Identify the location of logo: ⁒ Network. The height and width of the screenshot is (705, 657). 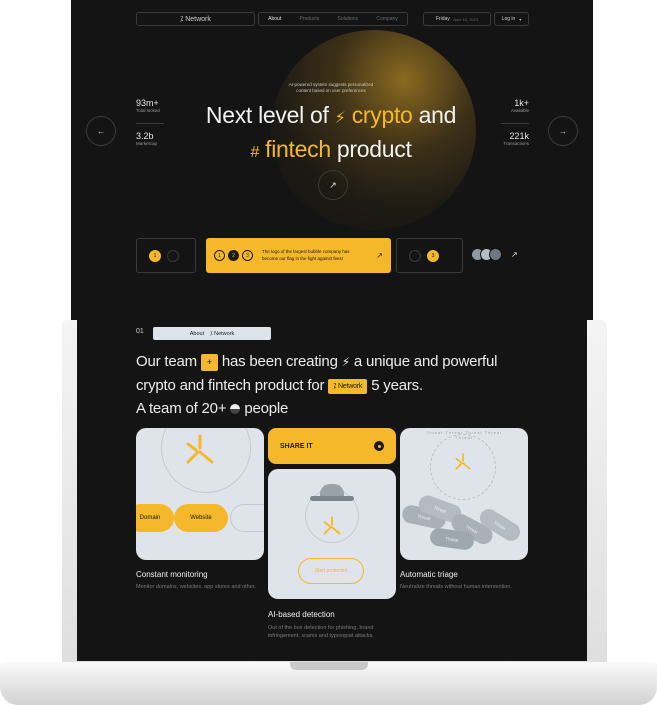
(195, 19).